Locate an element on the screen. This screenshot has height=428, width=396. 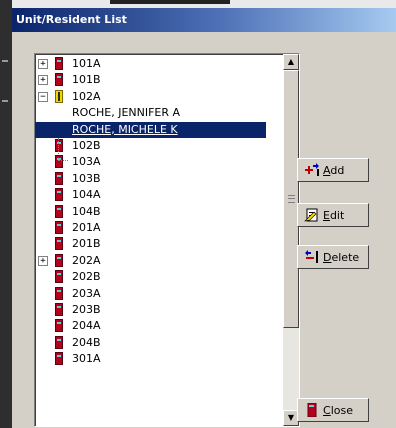
resident-item: ROCHE, JENNIFER A is located at coordinates (150, 113).